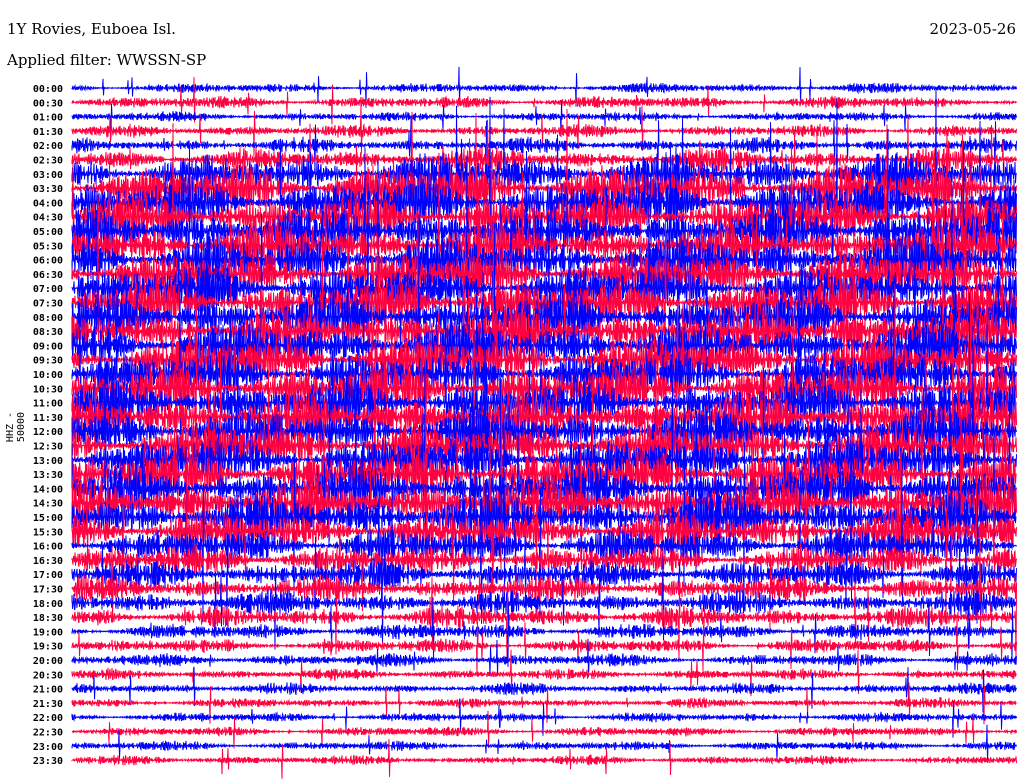  I want to click on row-time-label: 16:00, so click(48, 547).